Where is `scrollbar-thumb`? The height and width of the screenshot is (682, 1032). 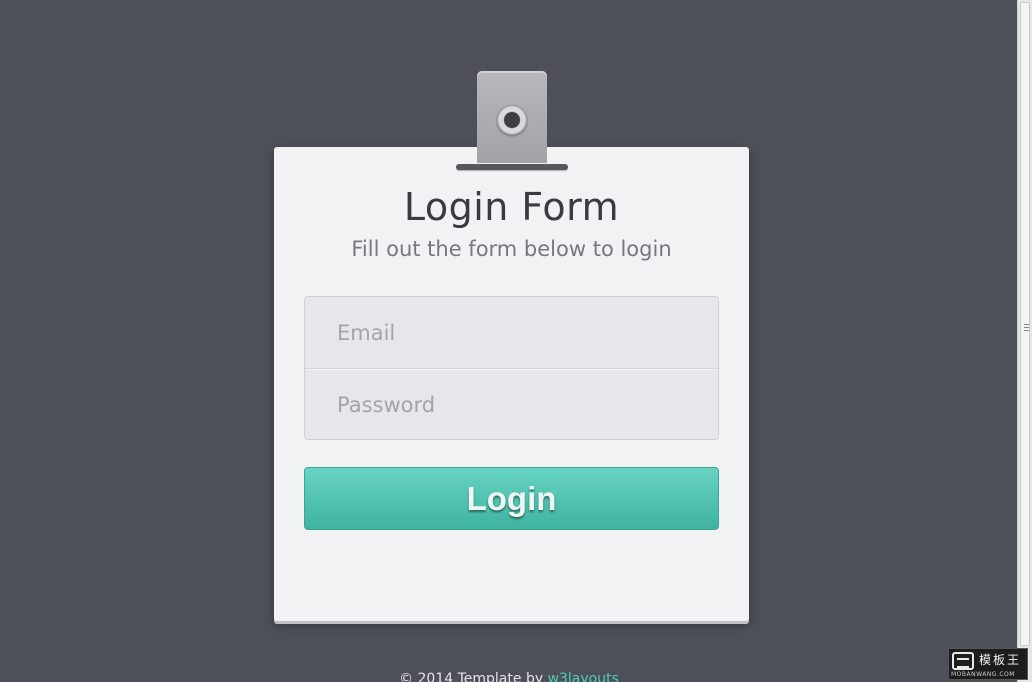
scrollbar-thumb is located at coordinates (1025, 324).